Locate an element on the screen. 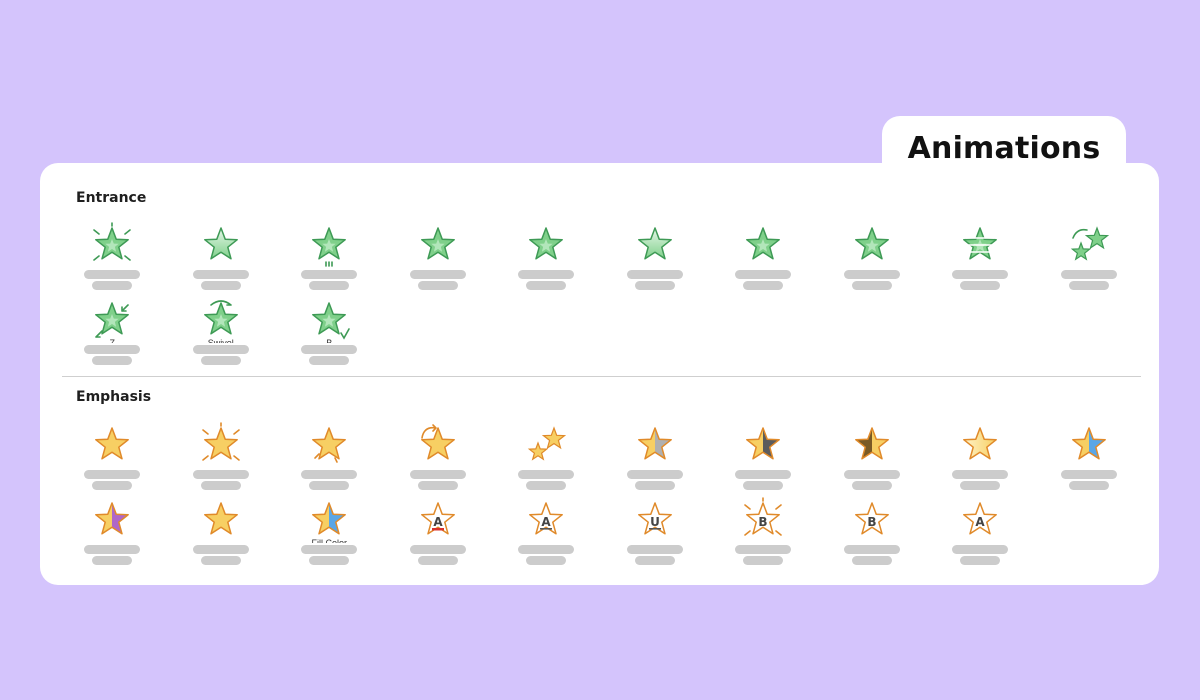  emphasis-grow-shrink-effect-button is located at coordinates (546, 456).